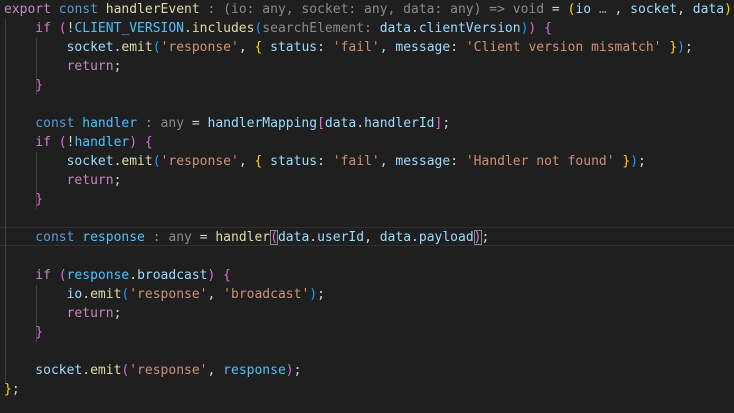 This screenshot has height=413, width=734. Describe the element at coordinates (227, 275) in the screenshot. I see `code-token: {` at that location.